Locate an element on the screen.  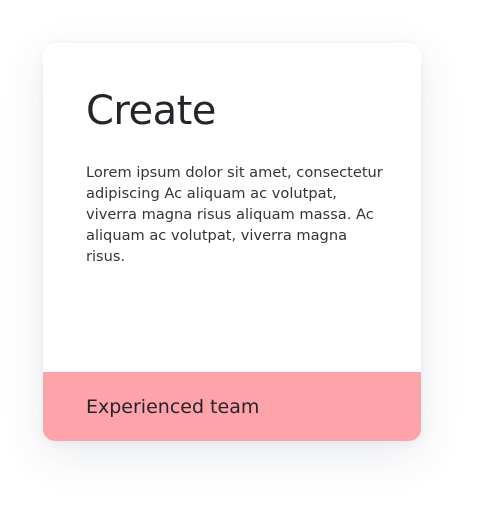
footer-label: Experienced team is located at coordinates (173, 407).